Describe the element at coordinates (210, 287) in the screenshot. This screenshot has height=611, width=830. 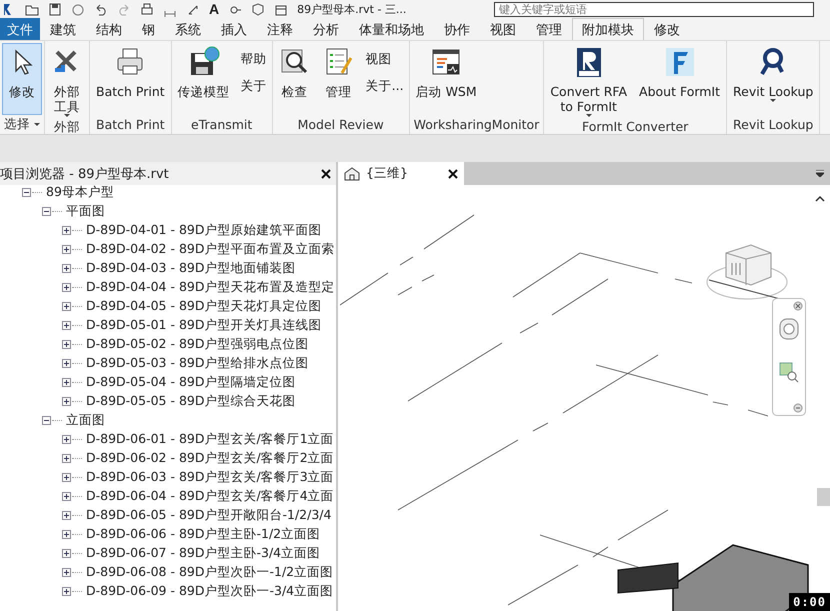
I see `tree-item: D-89D-04-04 - 89D户型天花布置及造型定` at that location.